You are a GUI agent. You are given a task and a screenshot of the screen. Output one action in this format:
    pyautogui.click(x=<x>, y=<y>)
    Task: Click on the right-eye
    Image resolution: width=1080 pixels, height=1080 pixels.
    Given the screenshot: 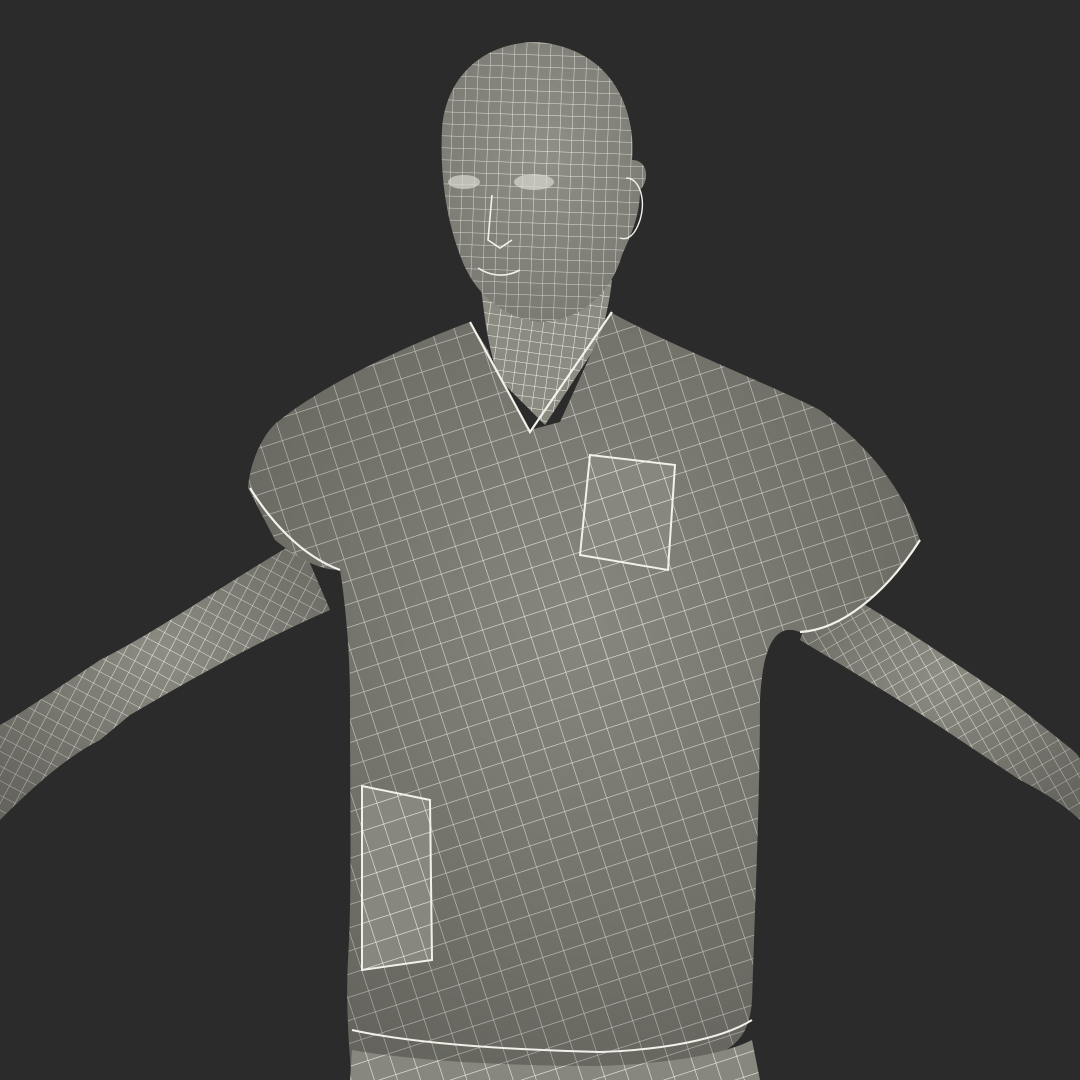 What is the action you would take?
    pyautogui.click(x=534, y=182)
    